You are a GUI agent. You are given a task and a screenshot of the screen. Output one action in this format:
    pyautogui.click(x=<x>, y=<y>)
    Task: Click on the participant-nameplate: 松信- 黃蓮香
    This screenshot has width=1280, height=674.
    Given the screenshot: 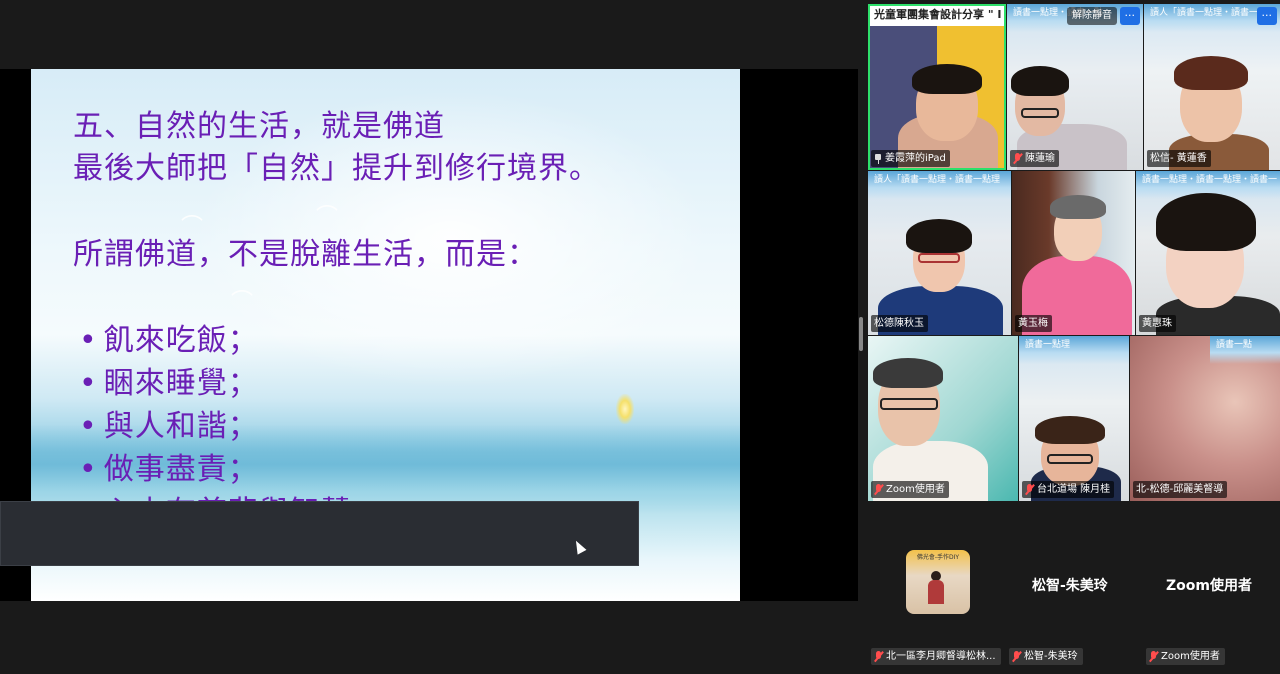 What is the action you would take?
    pyautogui.click(x=1179, y=158)
    